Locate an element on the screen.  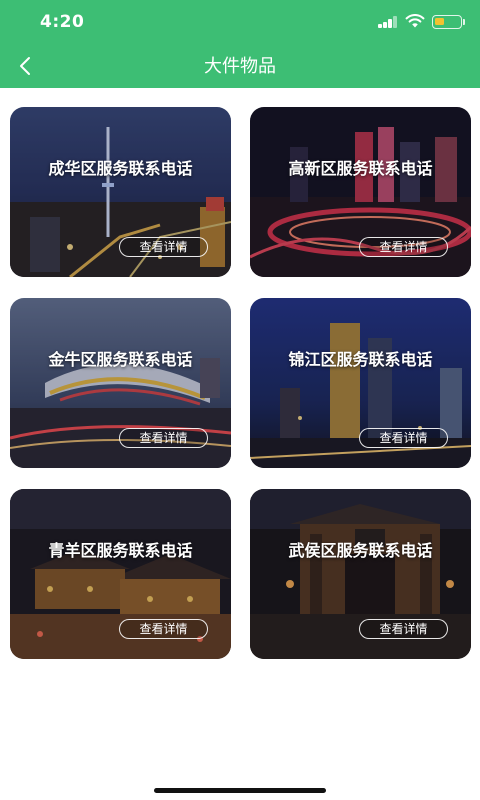
district-card-gaoxin: 高新区服务联系电话 查看详情 is located at coordinates (360, 192).